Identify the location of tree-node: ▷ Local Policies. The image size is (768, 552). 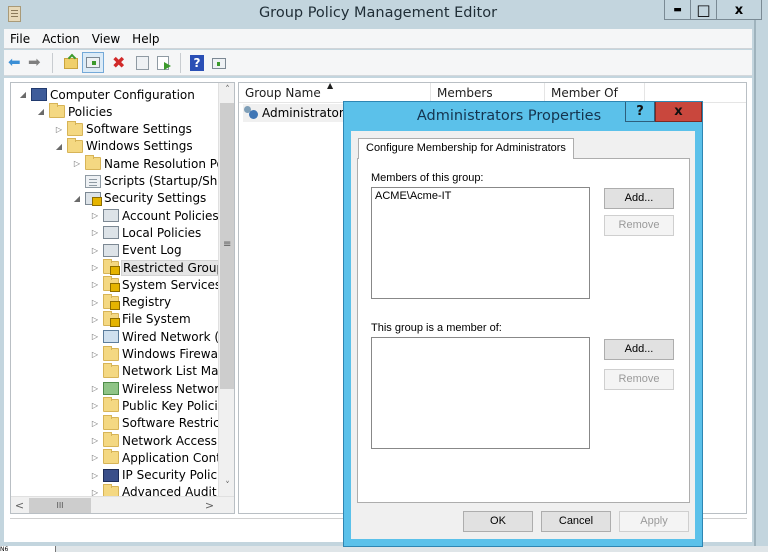
(161, 232).